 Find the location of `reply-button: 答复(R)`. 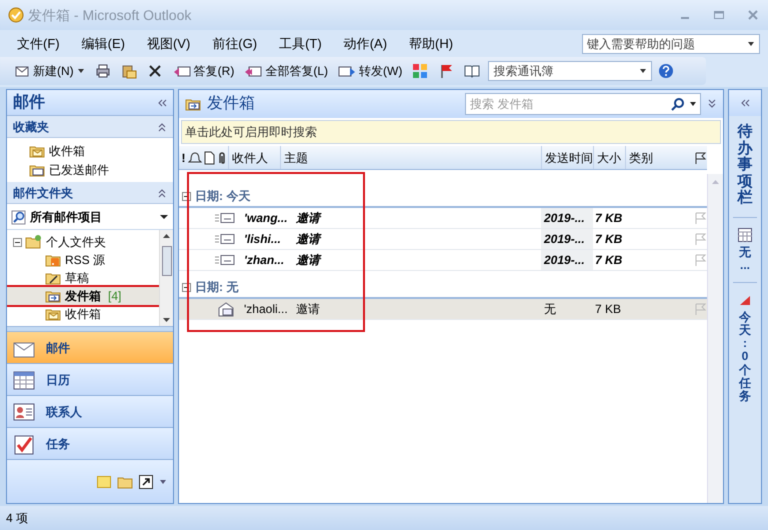

reply-button: 答复(R) is located at coordinates (203, 71).